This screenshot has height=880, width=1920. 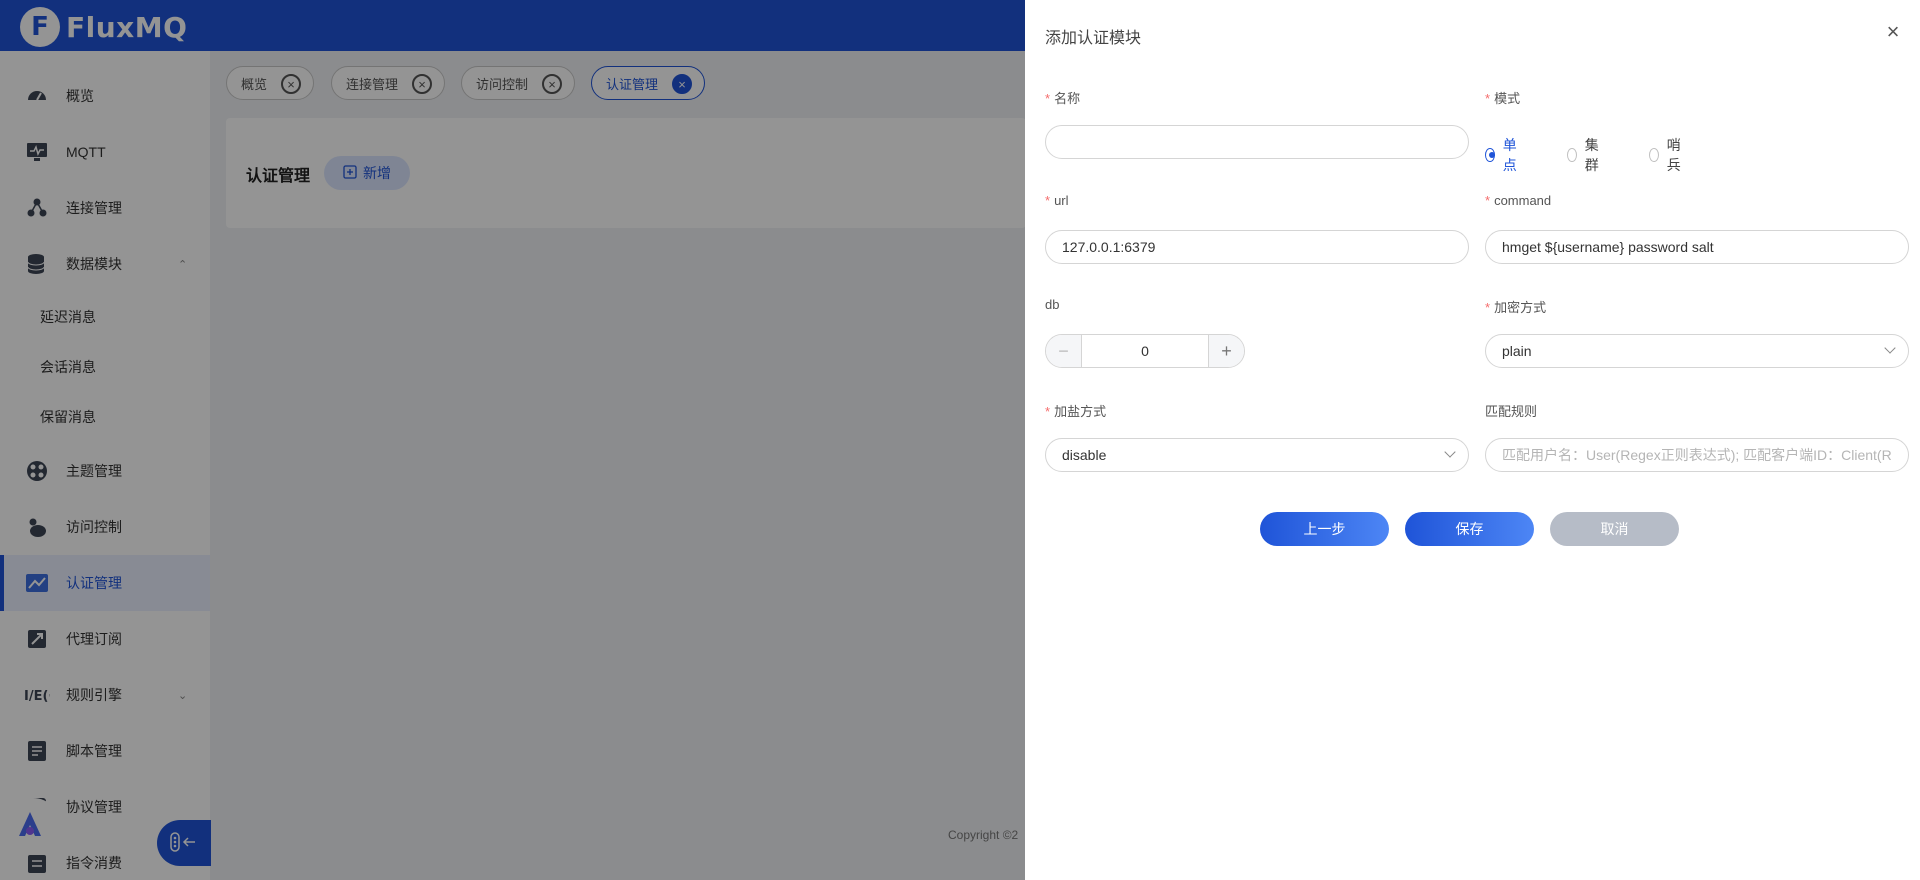 I want to click on url-label: * url, so click(x=1057, y=200).